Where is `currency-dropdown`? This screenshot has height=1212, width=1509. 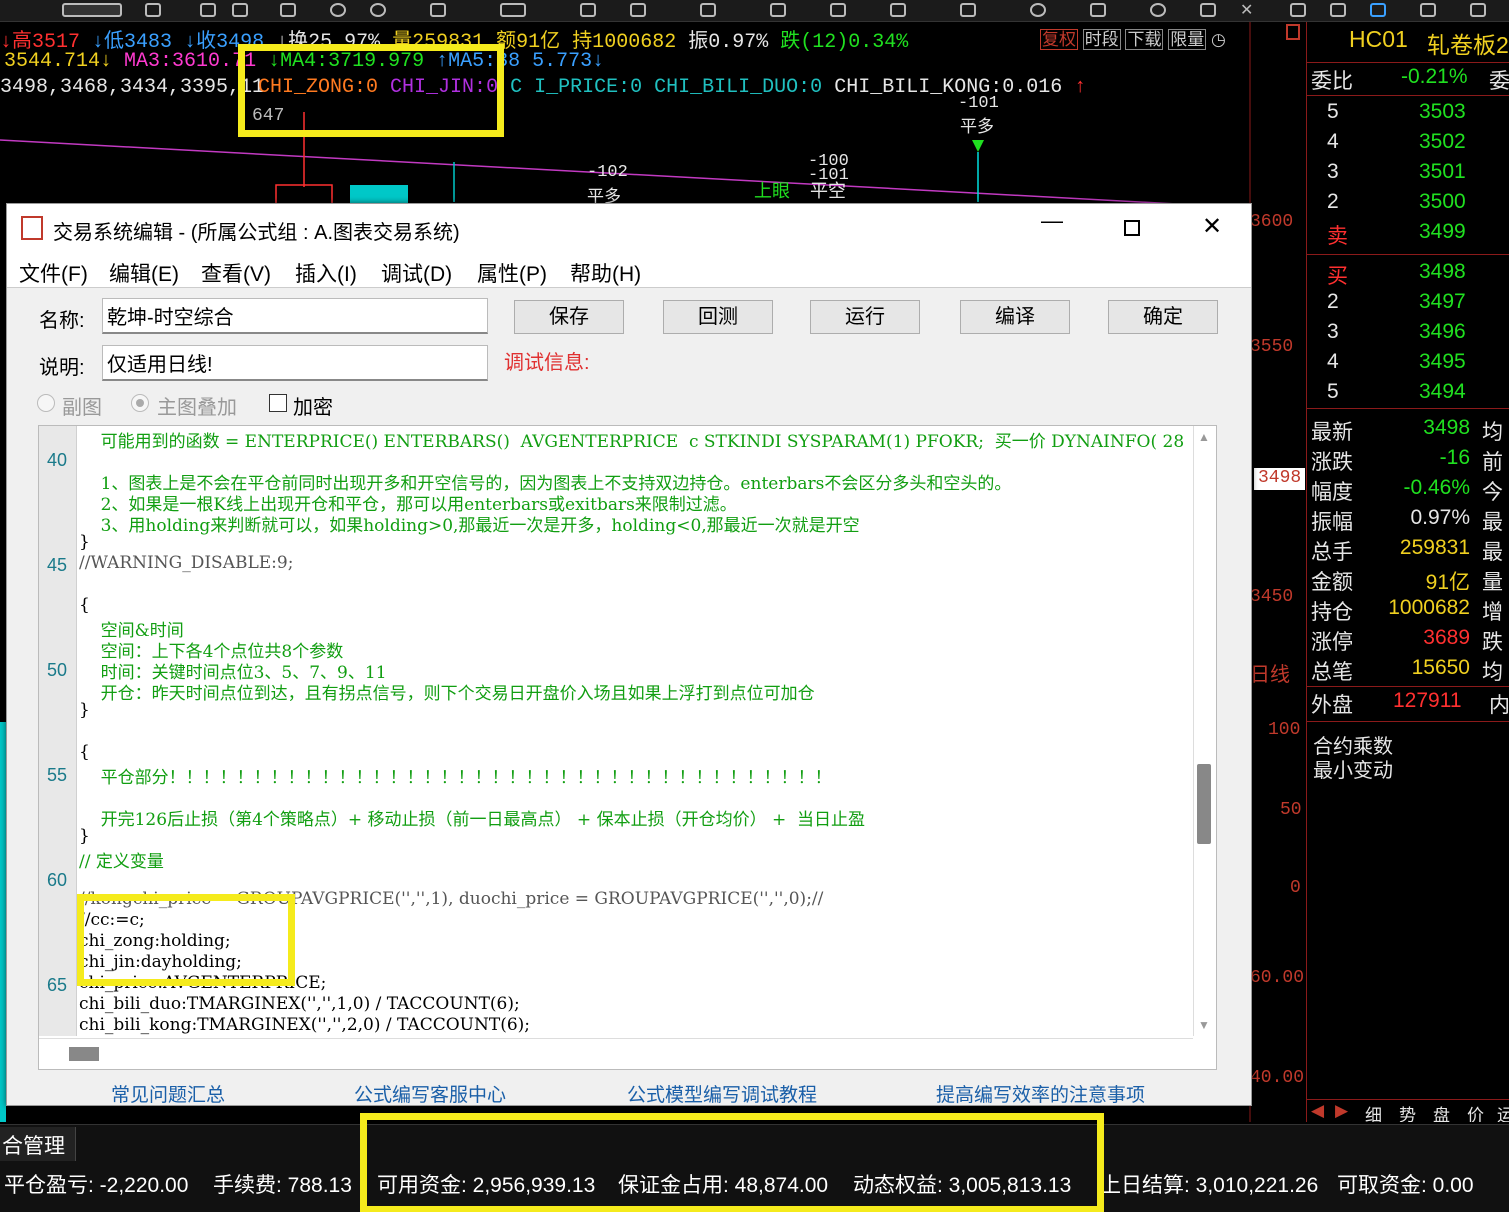
currency-dropdown is located at coordinates (92, 10).